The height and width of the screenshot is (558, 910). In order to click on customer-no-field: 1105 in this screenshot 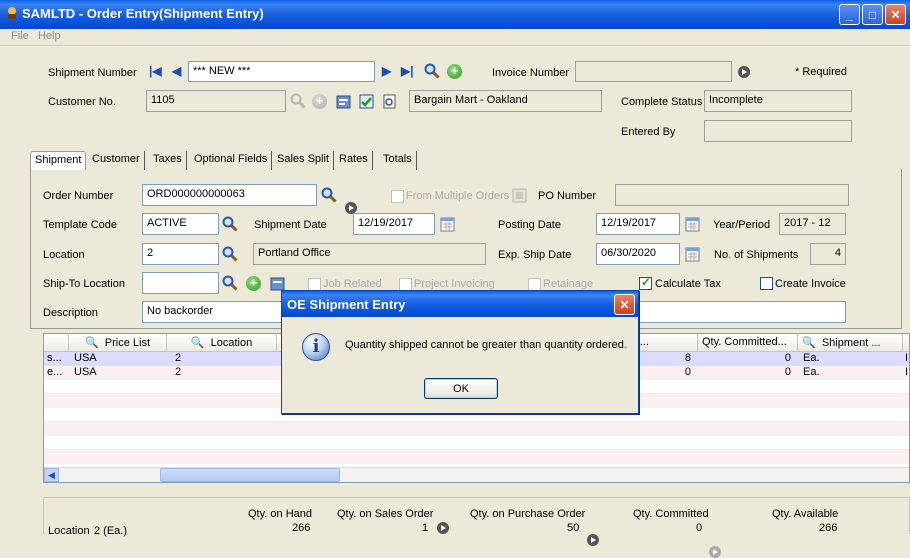, I will do `click(216, 101)`.